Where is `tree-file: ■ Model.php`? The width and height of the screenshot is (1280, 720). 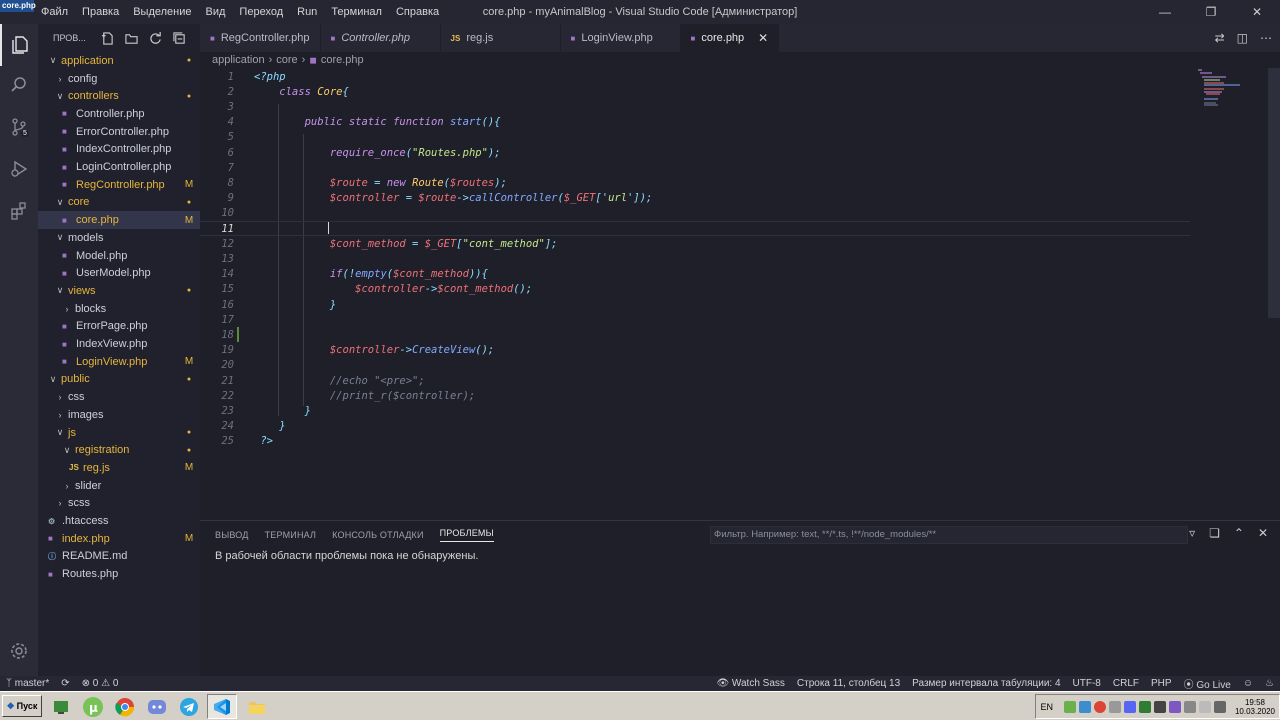
tree-file: ■ Model.php is located at coordinates (119, 256).